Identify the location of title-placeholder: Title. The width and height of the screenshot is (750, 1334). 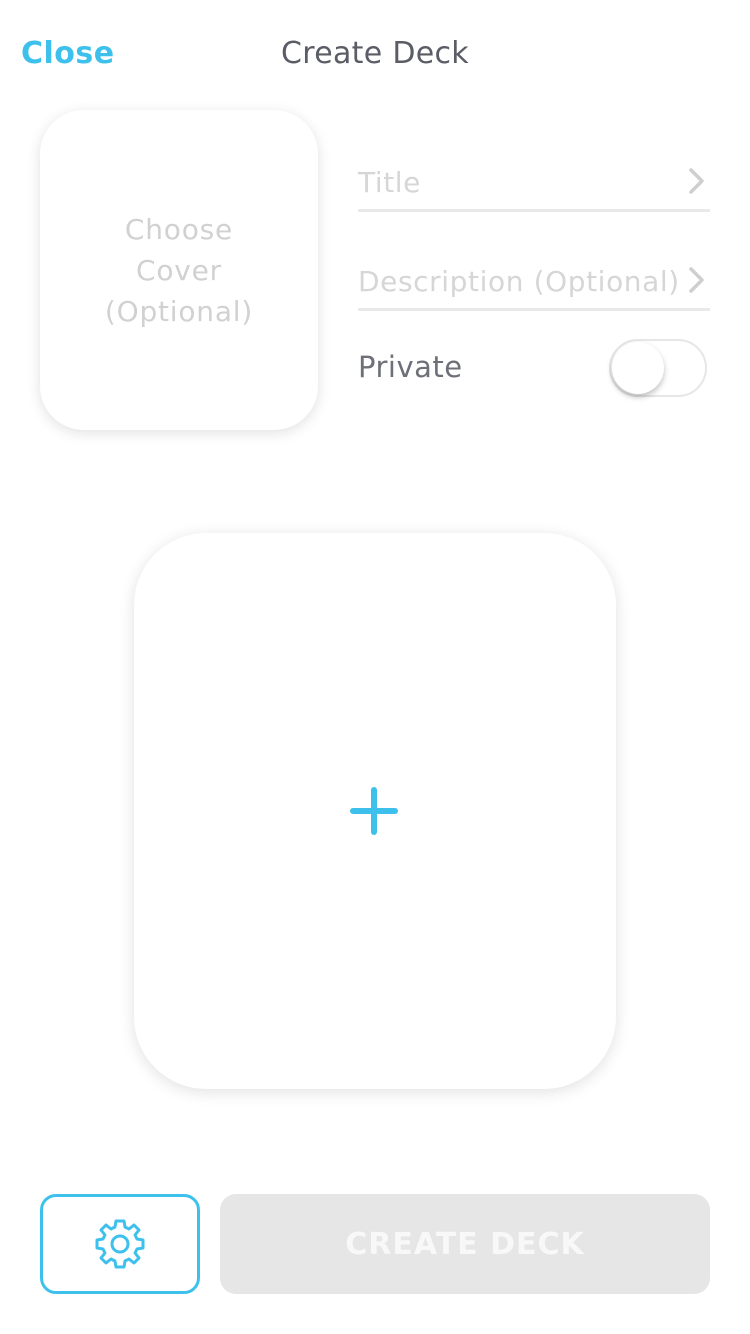
(390, 182).